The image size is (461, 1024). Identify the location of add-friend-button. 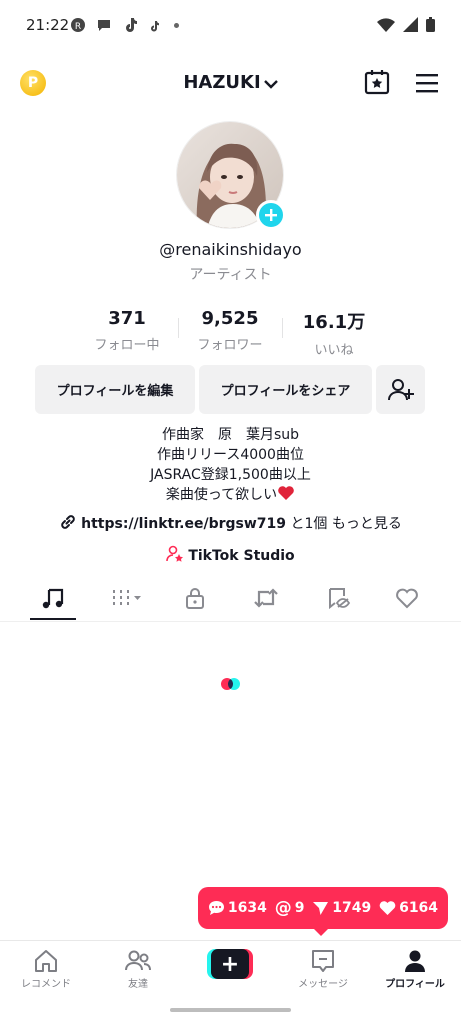
(400, 389).